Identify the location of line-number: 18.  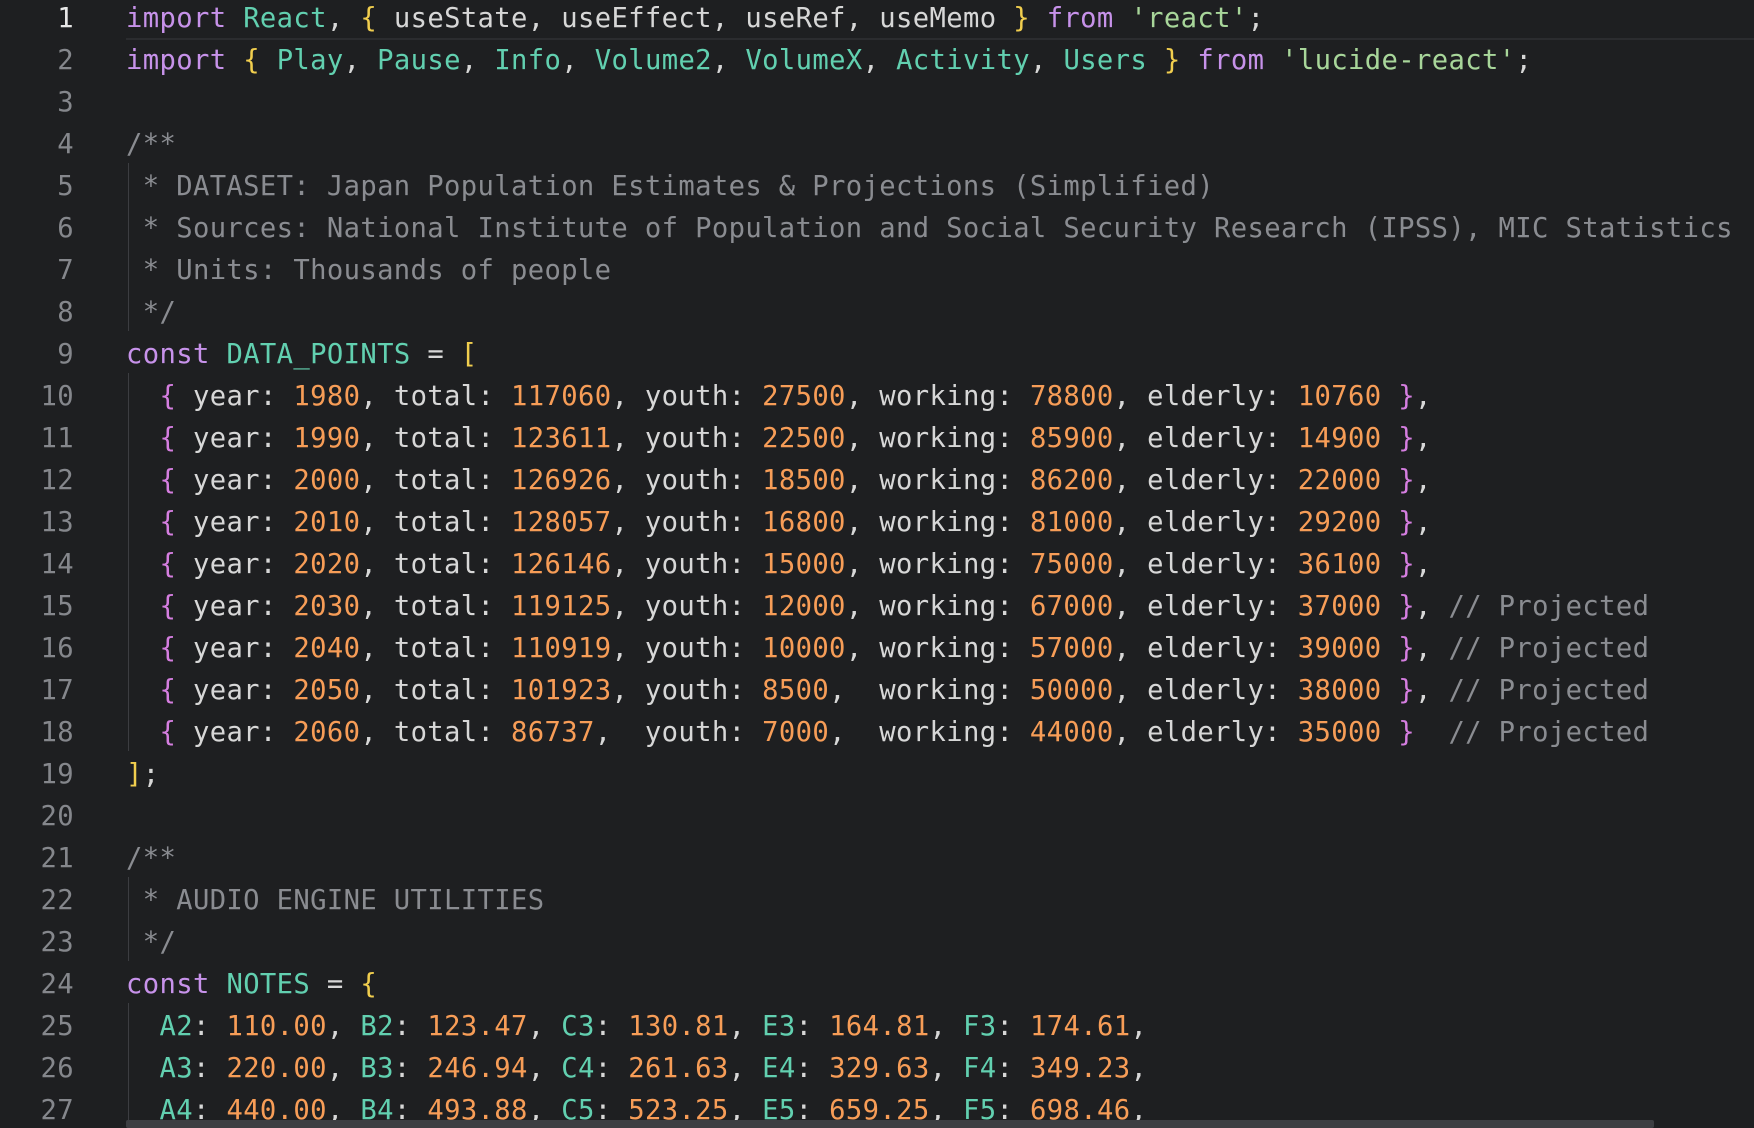
(57, 732).